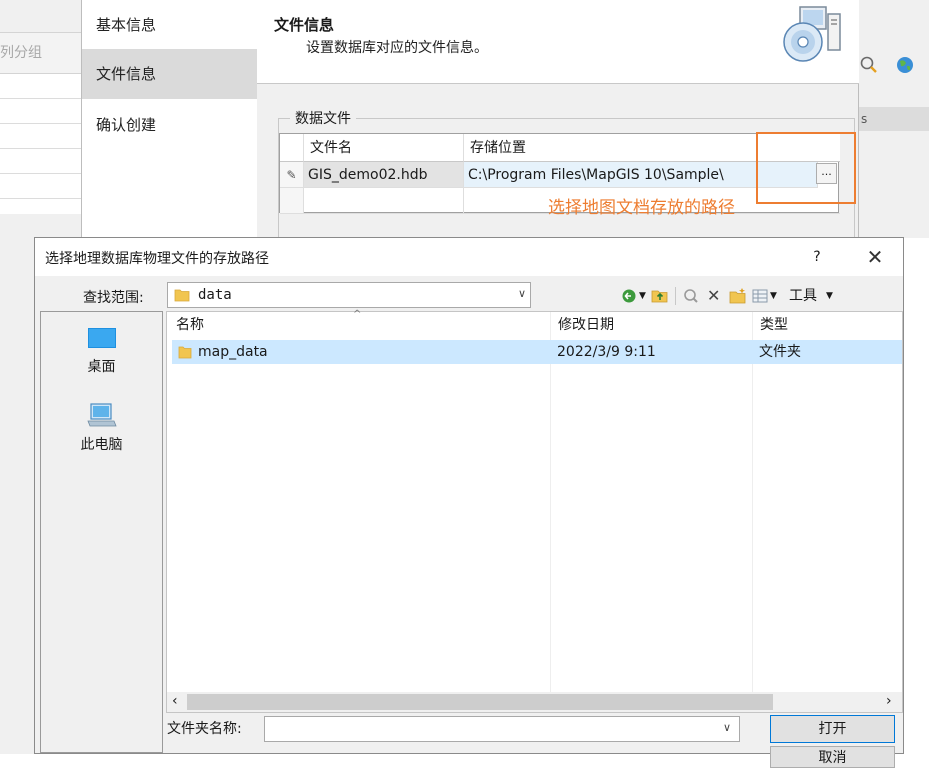 This screenshot has width=929, height=768. What do you see at coordinates (828, 325) in the screenshot?
I see `column-header-type: 类型` at bounding box center [828, 325].